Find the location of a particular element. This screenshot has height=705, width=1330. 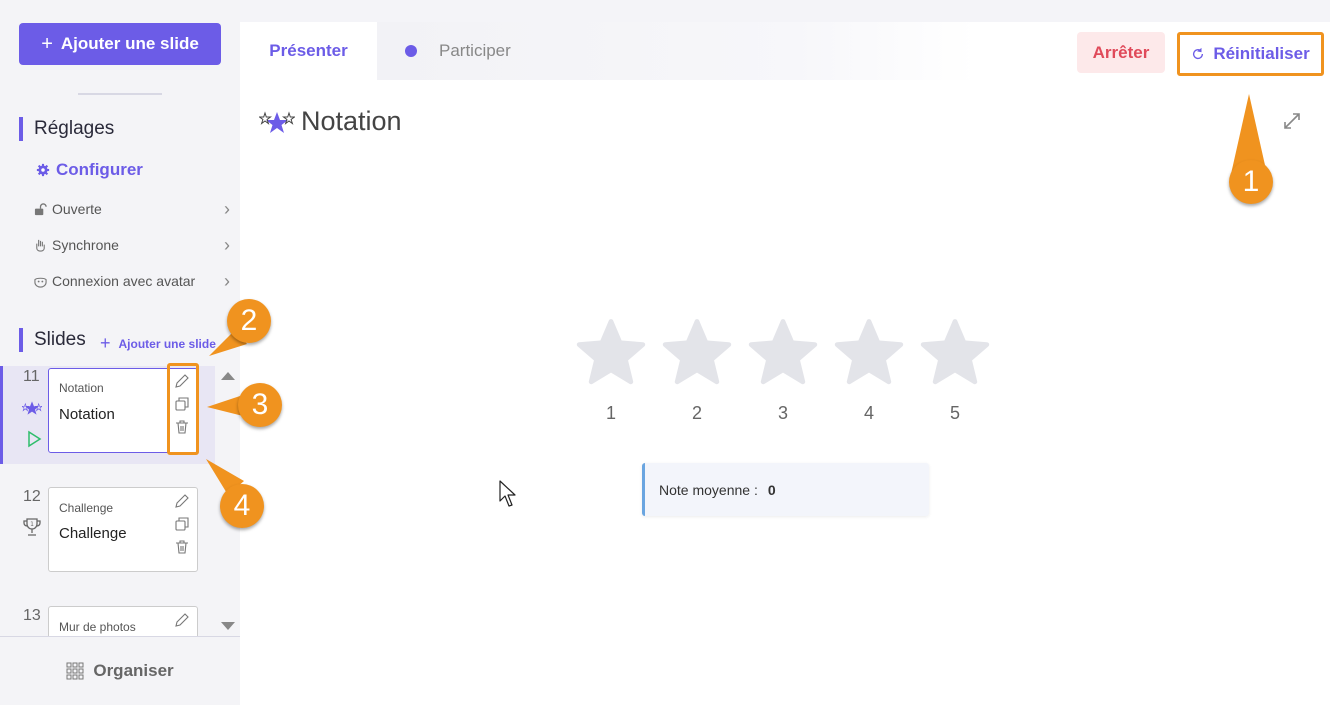

menu-item-avatar: Connexion avec avatar › is located at coordinates (132, 281).